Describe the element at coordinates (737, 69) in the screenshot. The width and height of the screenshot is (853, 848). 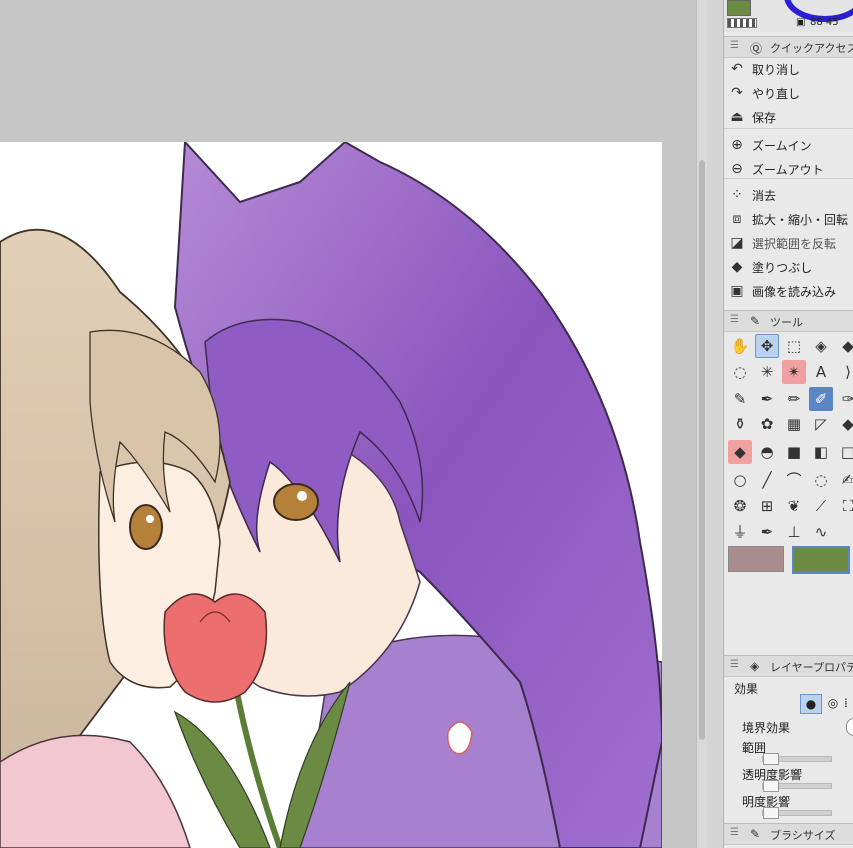
I see `undo-icon: ↶` at that location.